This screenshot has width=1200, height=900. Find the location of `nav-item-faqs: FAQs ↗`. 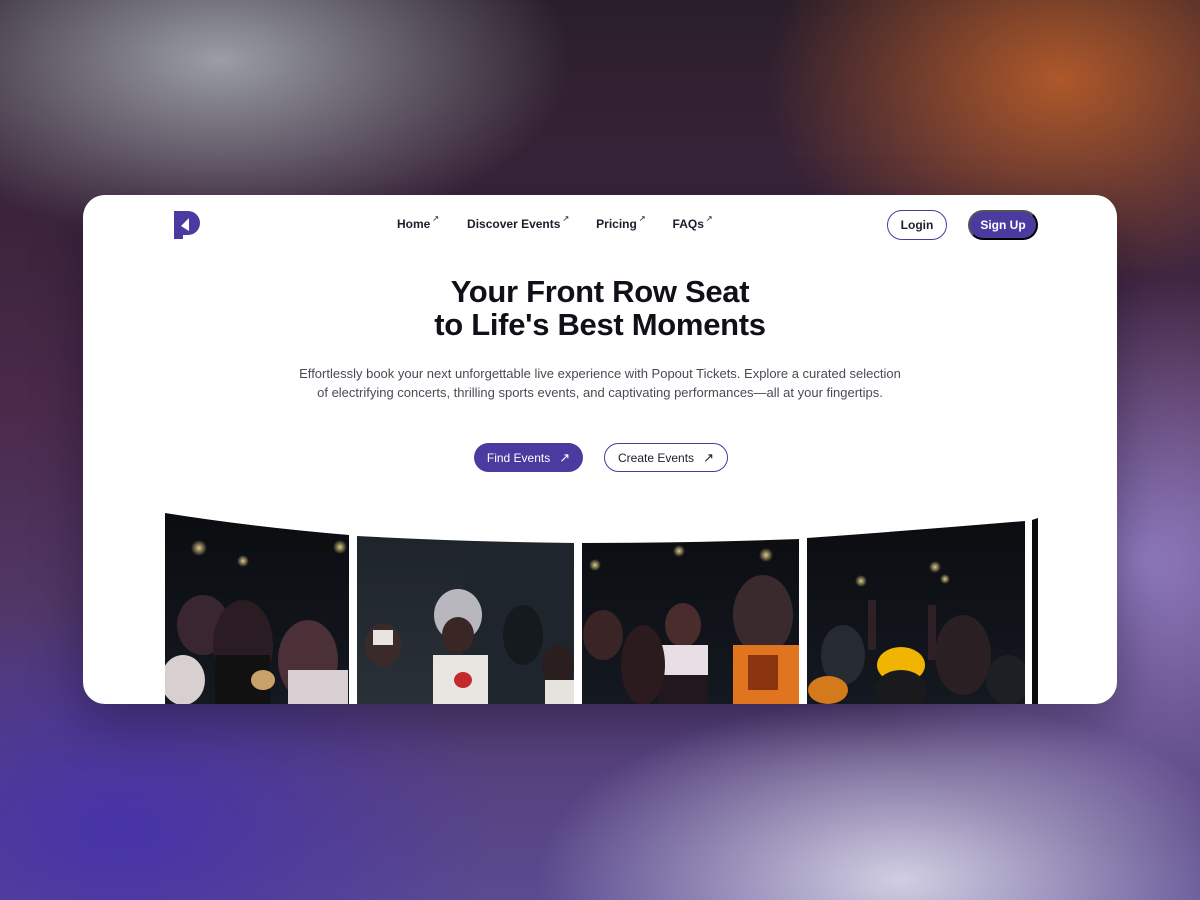

nav-item-faqs: FAQs ↗ is located at coordinates (692, 223).